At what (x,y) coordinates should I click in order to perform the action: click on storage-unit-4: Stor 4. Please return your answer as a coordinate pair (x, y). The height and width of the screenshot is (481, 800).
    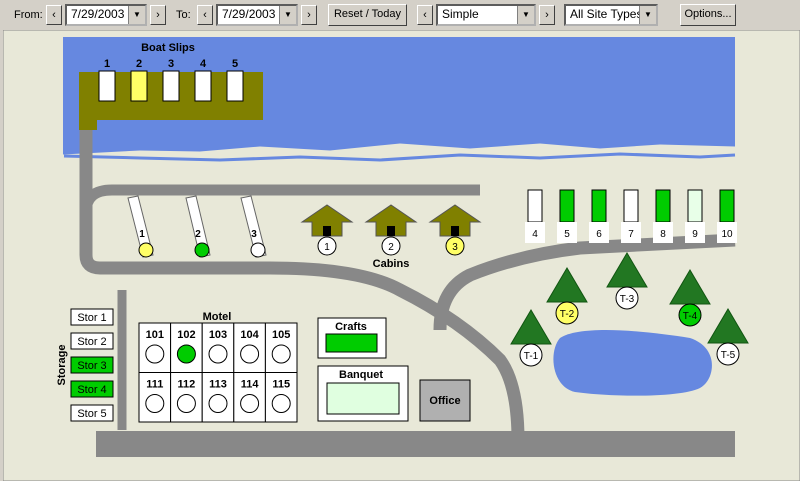
    Looking at the image, I should click on (92, 389).